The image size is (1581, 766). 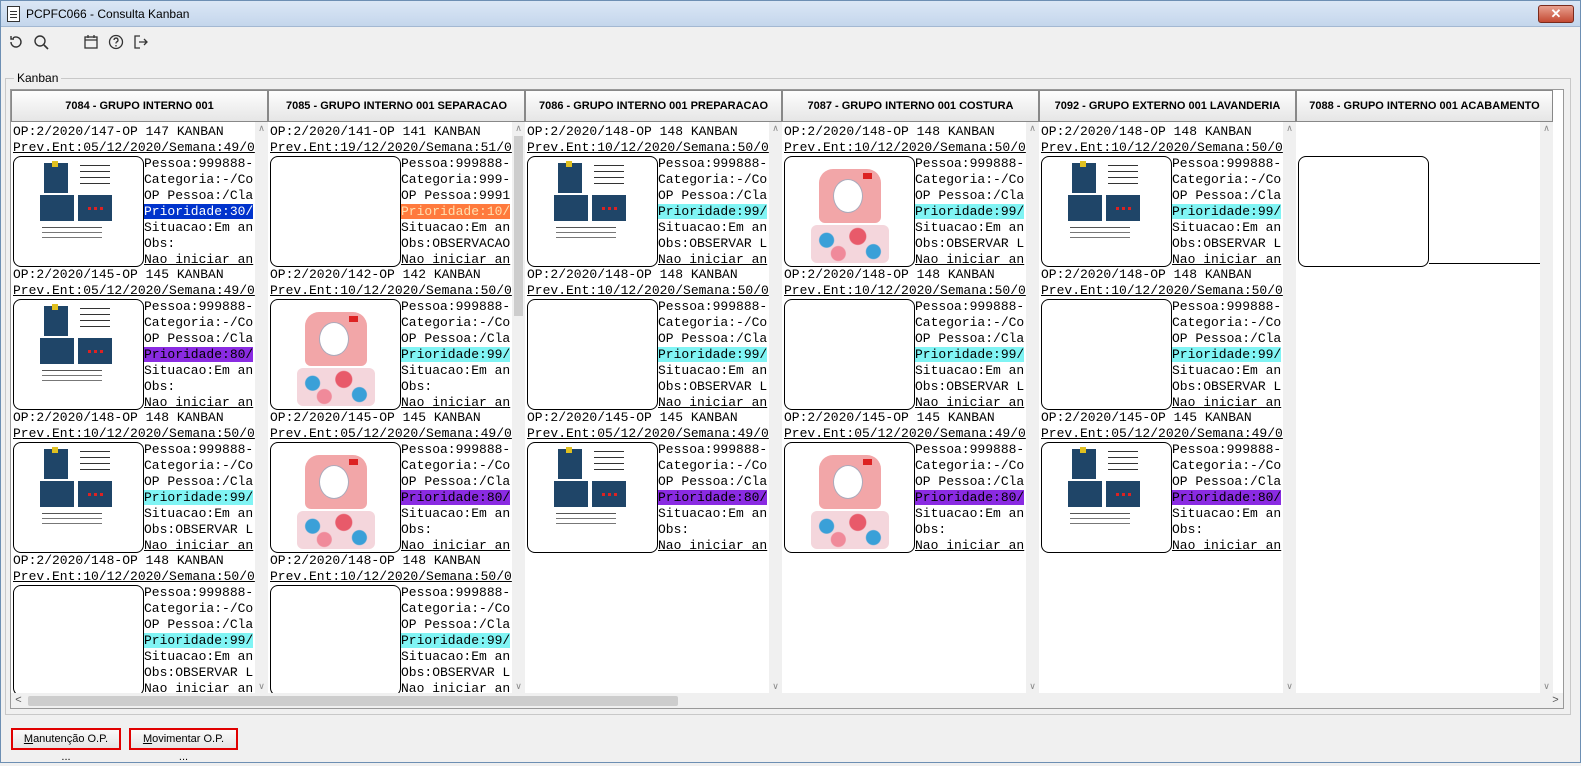 What do you see at coordinates (851, 213) in the screenshot?
I see `garment-image` at bounding box center [851, 213].